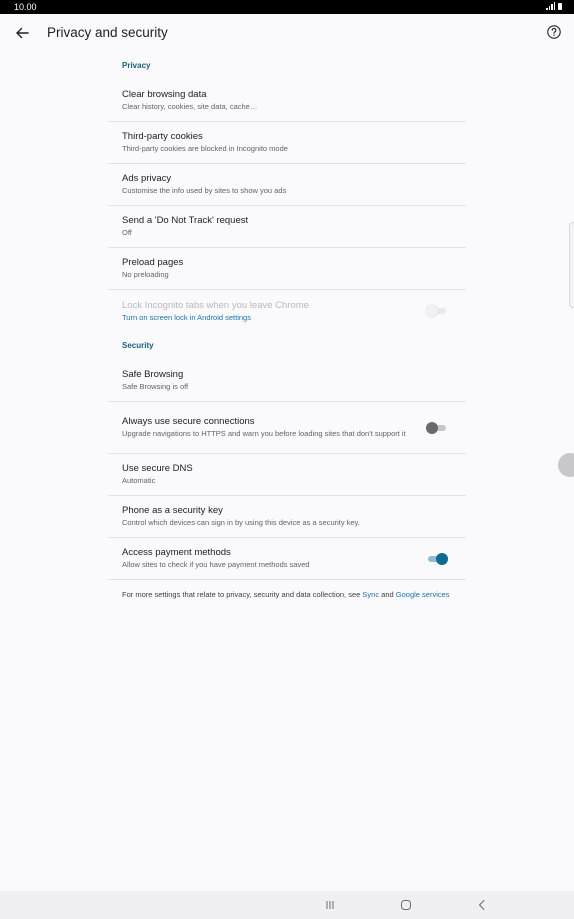 Image resolution: width=574 pixels, height=919 pixels. Describe the element at coordinates (287, 475) in the screenshot. I see `setting-secure-dns: Use secure DNS Automatic` at that location.